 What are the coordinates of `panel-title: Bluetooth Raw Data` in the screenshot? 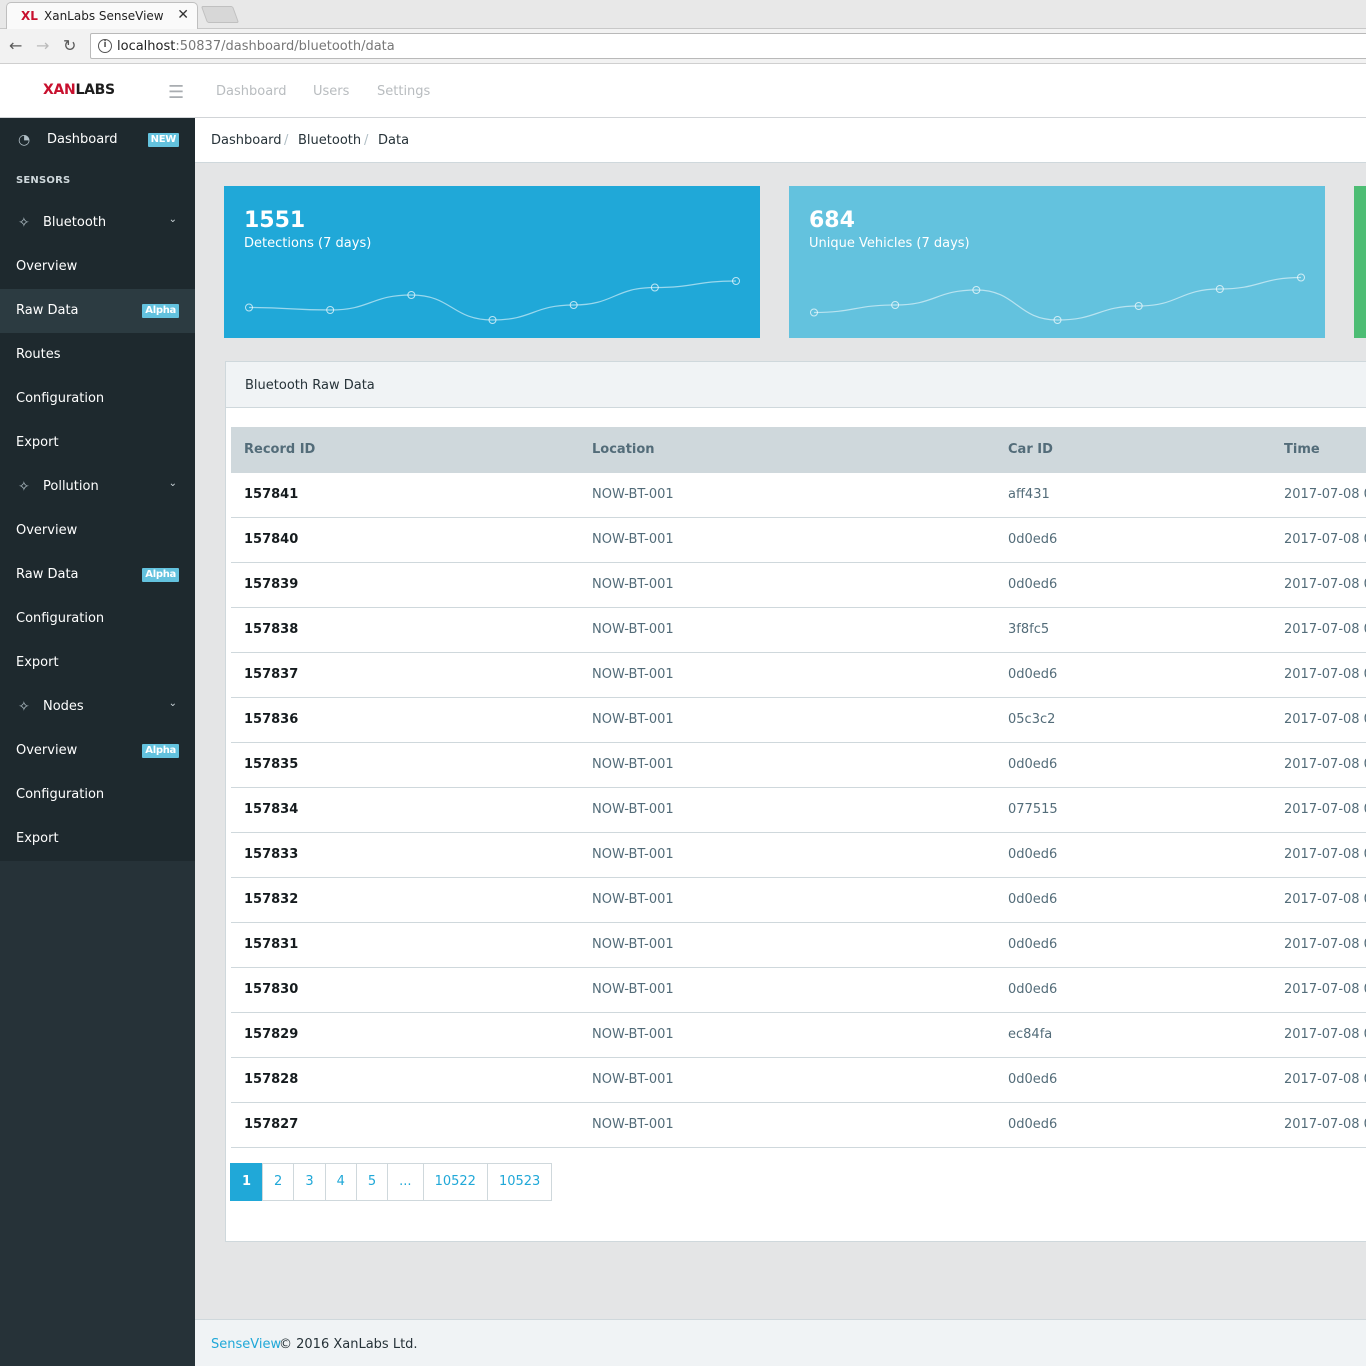 It's located at (310, 385).